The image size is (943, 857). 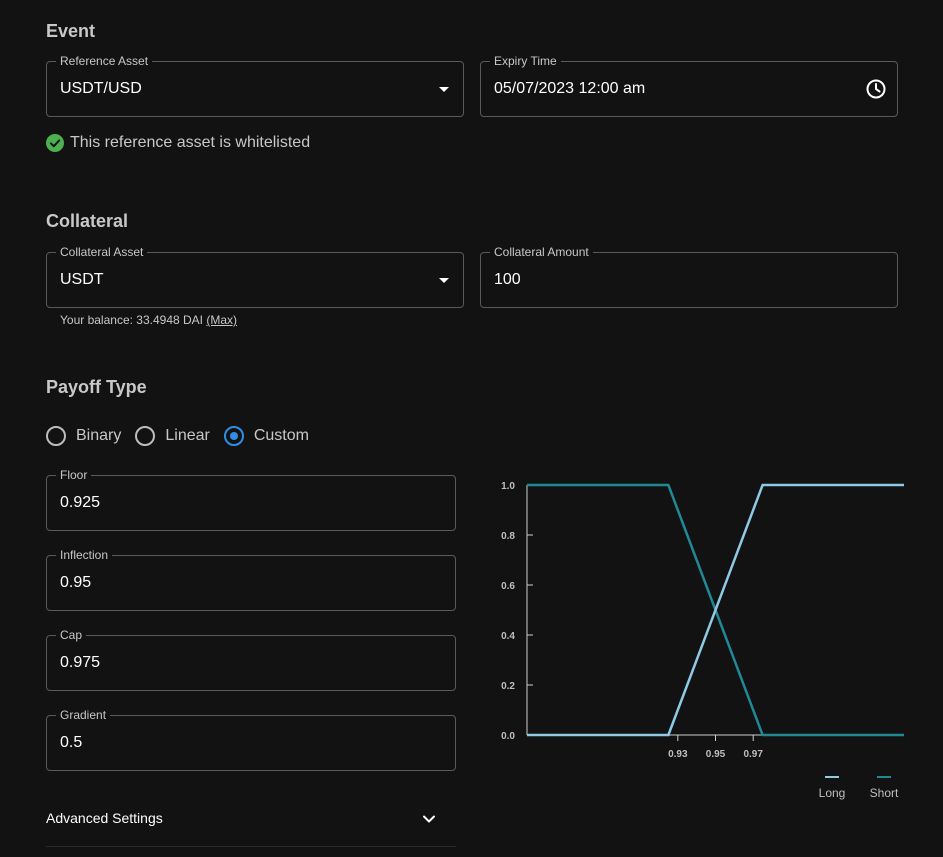 I want to click on x-tick-label: 0.93, so click(x=678, y=754).